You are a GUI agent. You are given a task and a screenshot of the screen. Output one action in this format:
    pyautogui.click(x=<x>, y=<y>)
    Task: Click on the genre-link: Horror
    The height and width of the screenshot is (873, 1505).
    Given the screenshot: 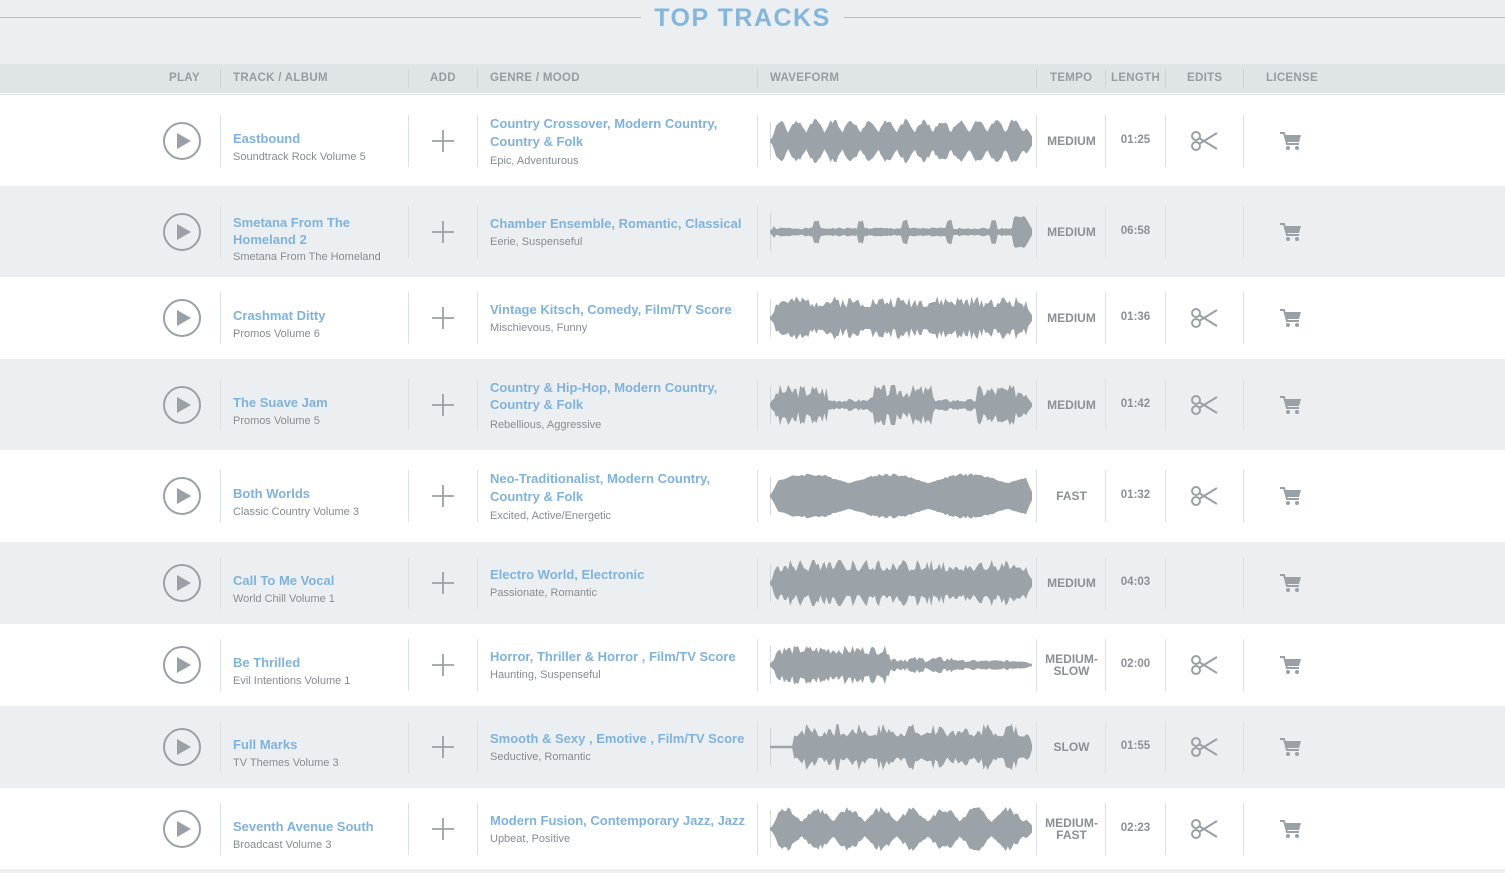 What is the action you would take?
    pyautogui.click(x=510, y=656)
    